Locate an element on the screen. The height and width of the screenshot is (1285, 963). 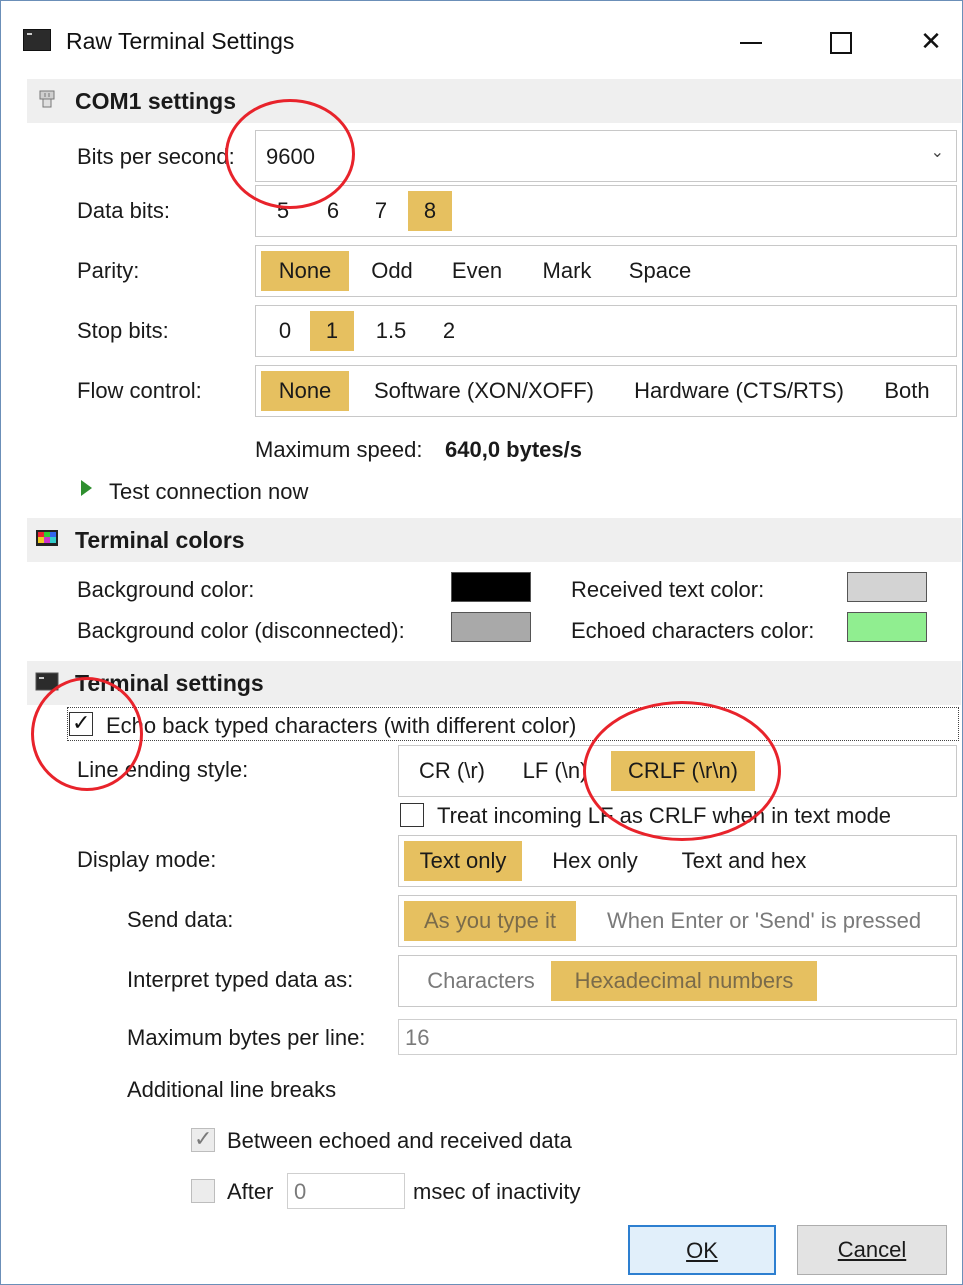
com-settings-header: COM1 settings is located at coordinates (494, 101).